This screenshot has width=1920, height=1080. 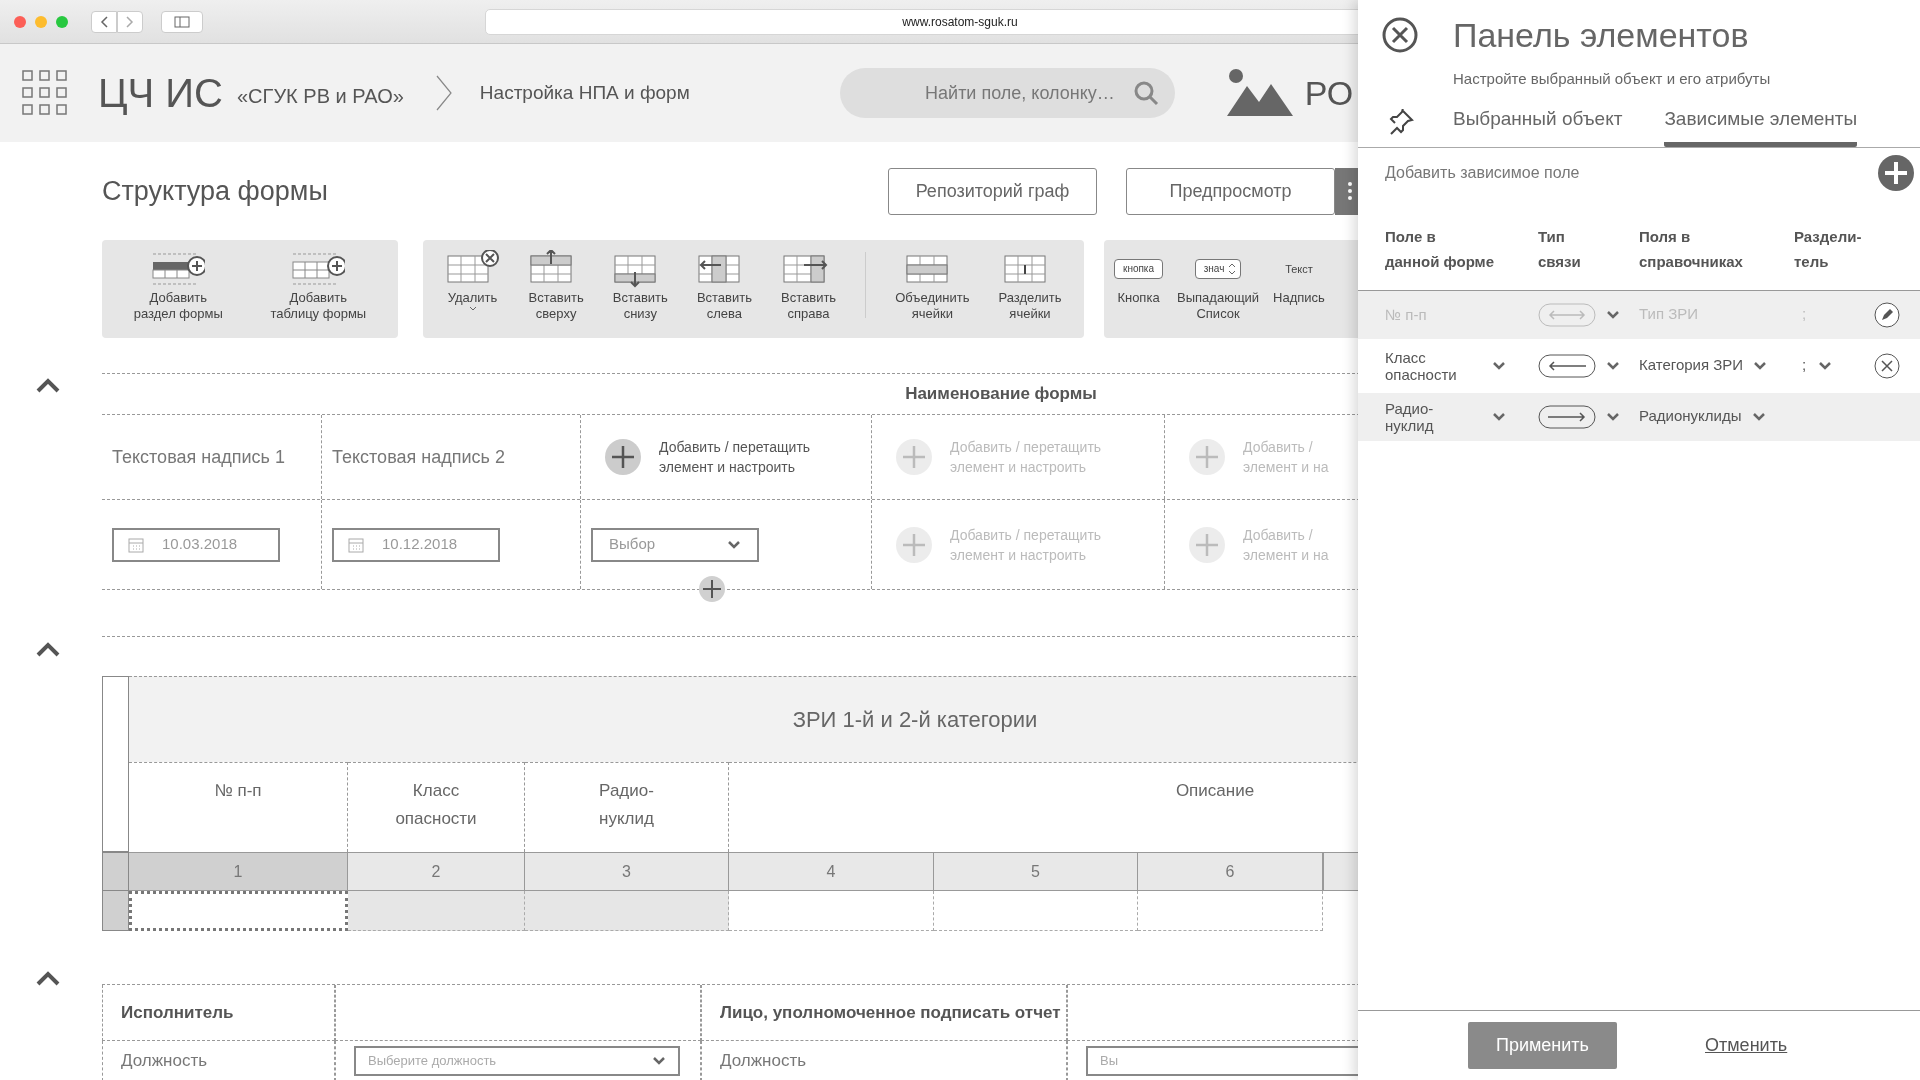 I want to click on add-element-button: Добавить / перетащить элемент и настроить, so click(x=701, y=457).